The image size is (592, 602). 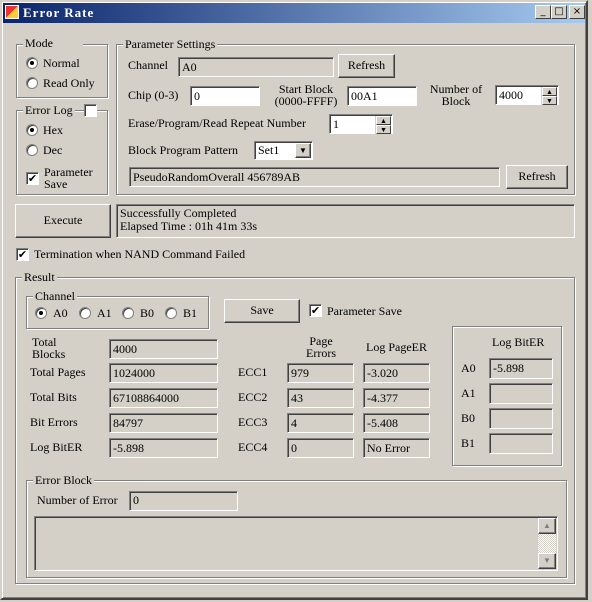 What do you see at coordinates (63, 480) in the screenshot?
I see `error-block-legend: Error Block` at bounding box center [63, 480].